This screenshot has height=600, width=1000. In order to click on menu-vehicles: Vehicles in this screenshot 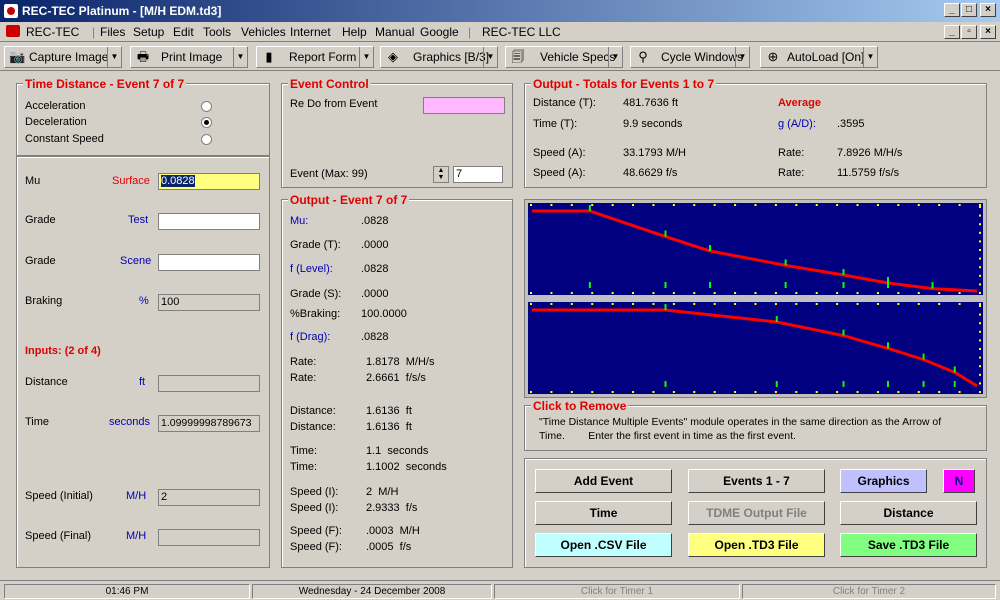, I will do `click(263, 32)`.